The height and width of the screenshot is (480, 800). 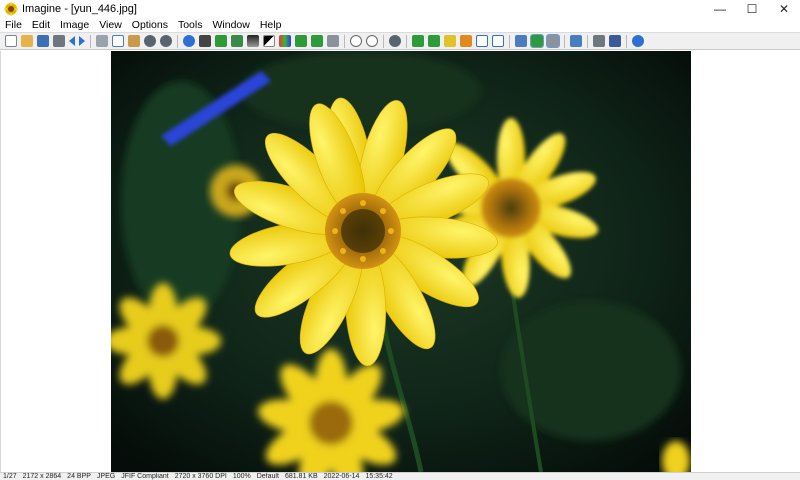 I want to click on edit-pen-icon, so click(x=553, y=41).